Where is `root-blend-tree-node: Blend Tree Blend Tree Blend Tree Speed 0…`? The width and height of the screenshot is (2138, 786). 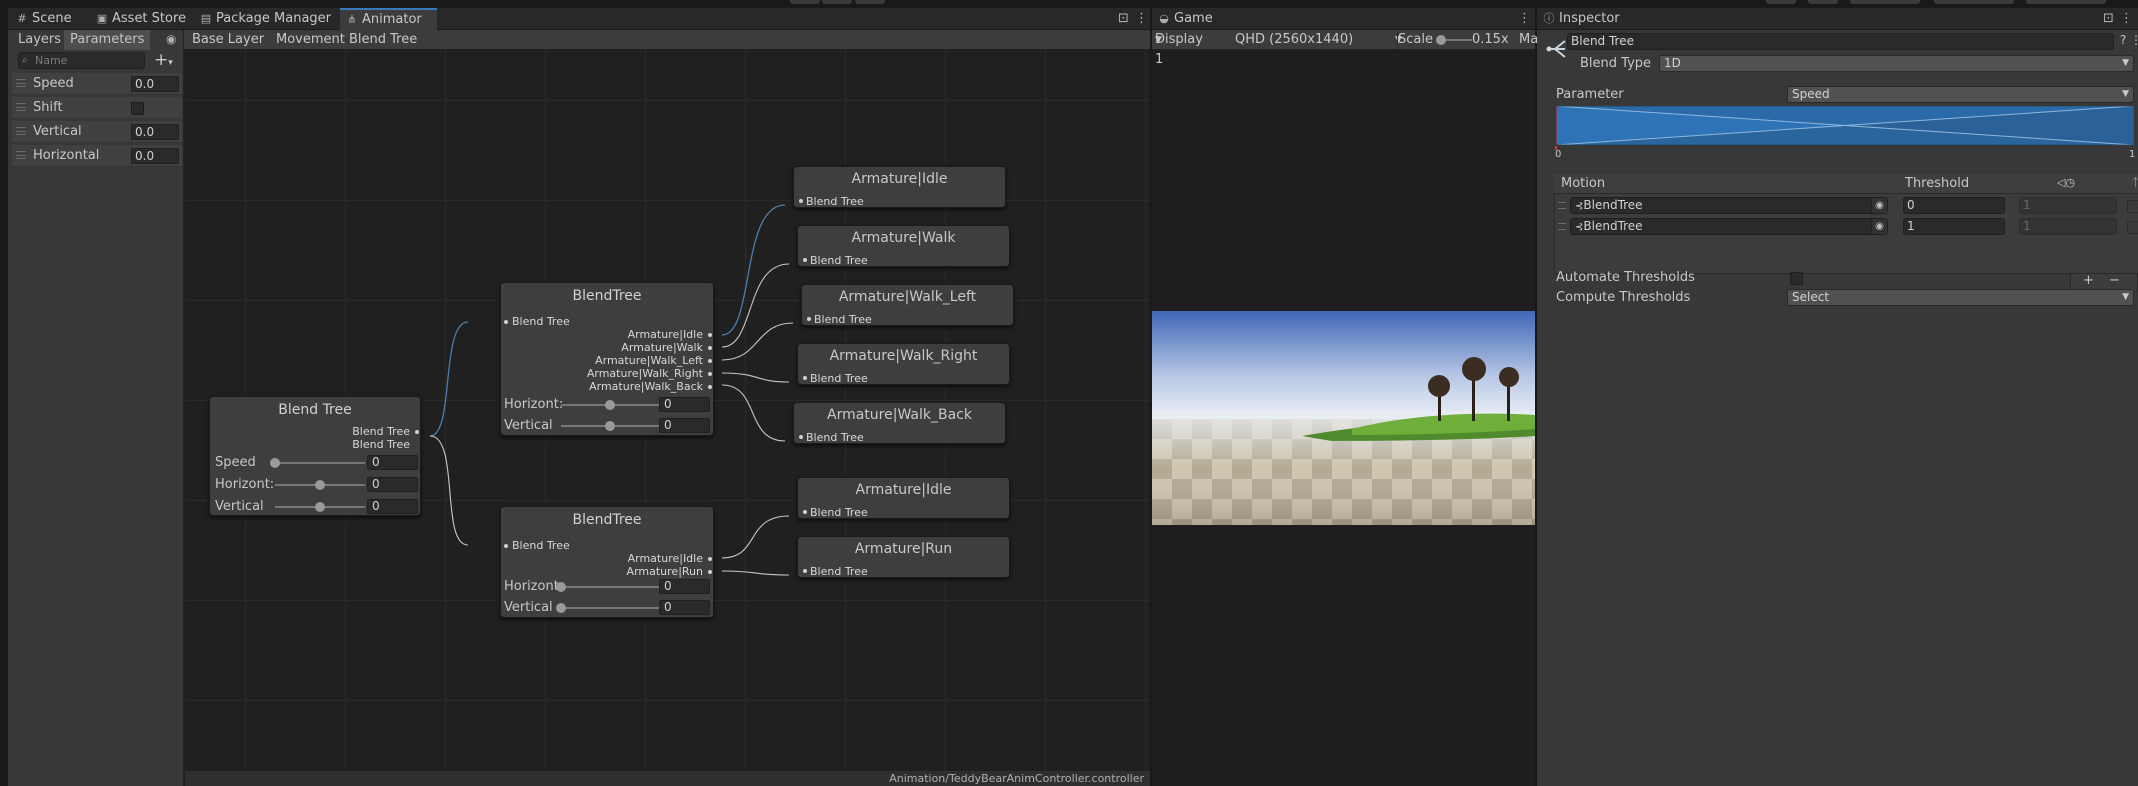
root-blend-tree-node: Blend Tree Blend Tree Blend Tree Speed 0… is located at coordinates (315, 456).